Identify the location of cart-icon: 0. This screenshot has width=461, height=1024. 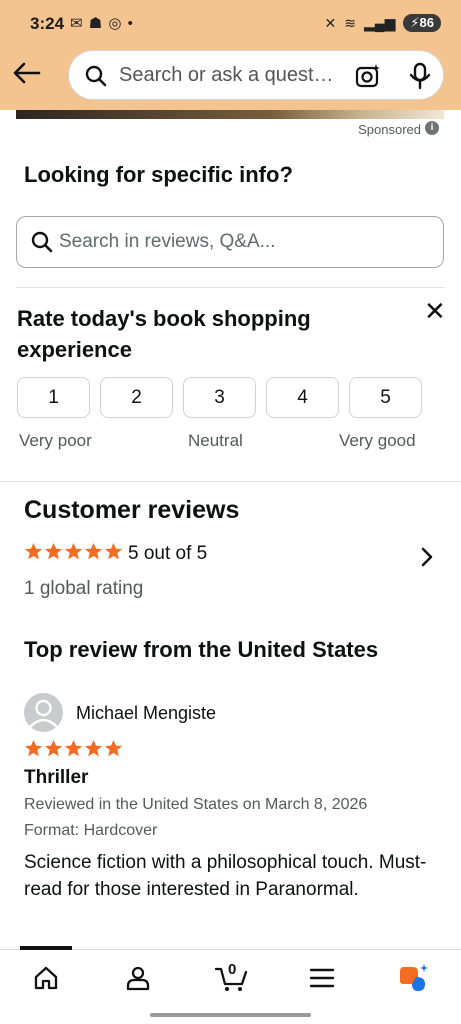
(232, 977).